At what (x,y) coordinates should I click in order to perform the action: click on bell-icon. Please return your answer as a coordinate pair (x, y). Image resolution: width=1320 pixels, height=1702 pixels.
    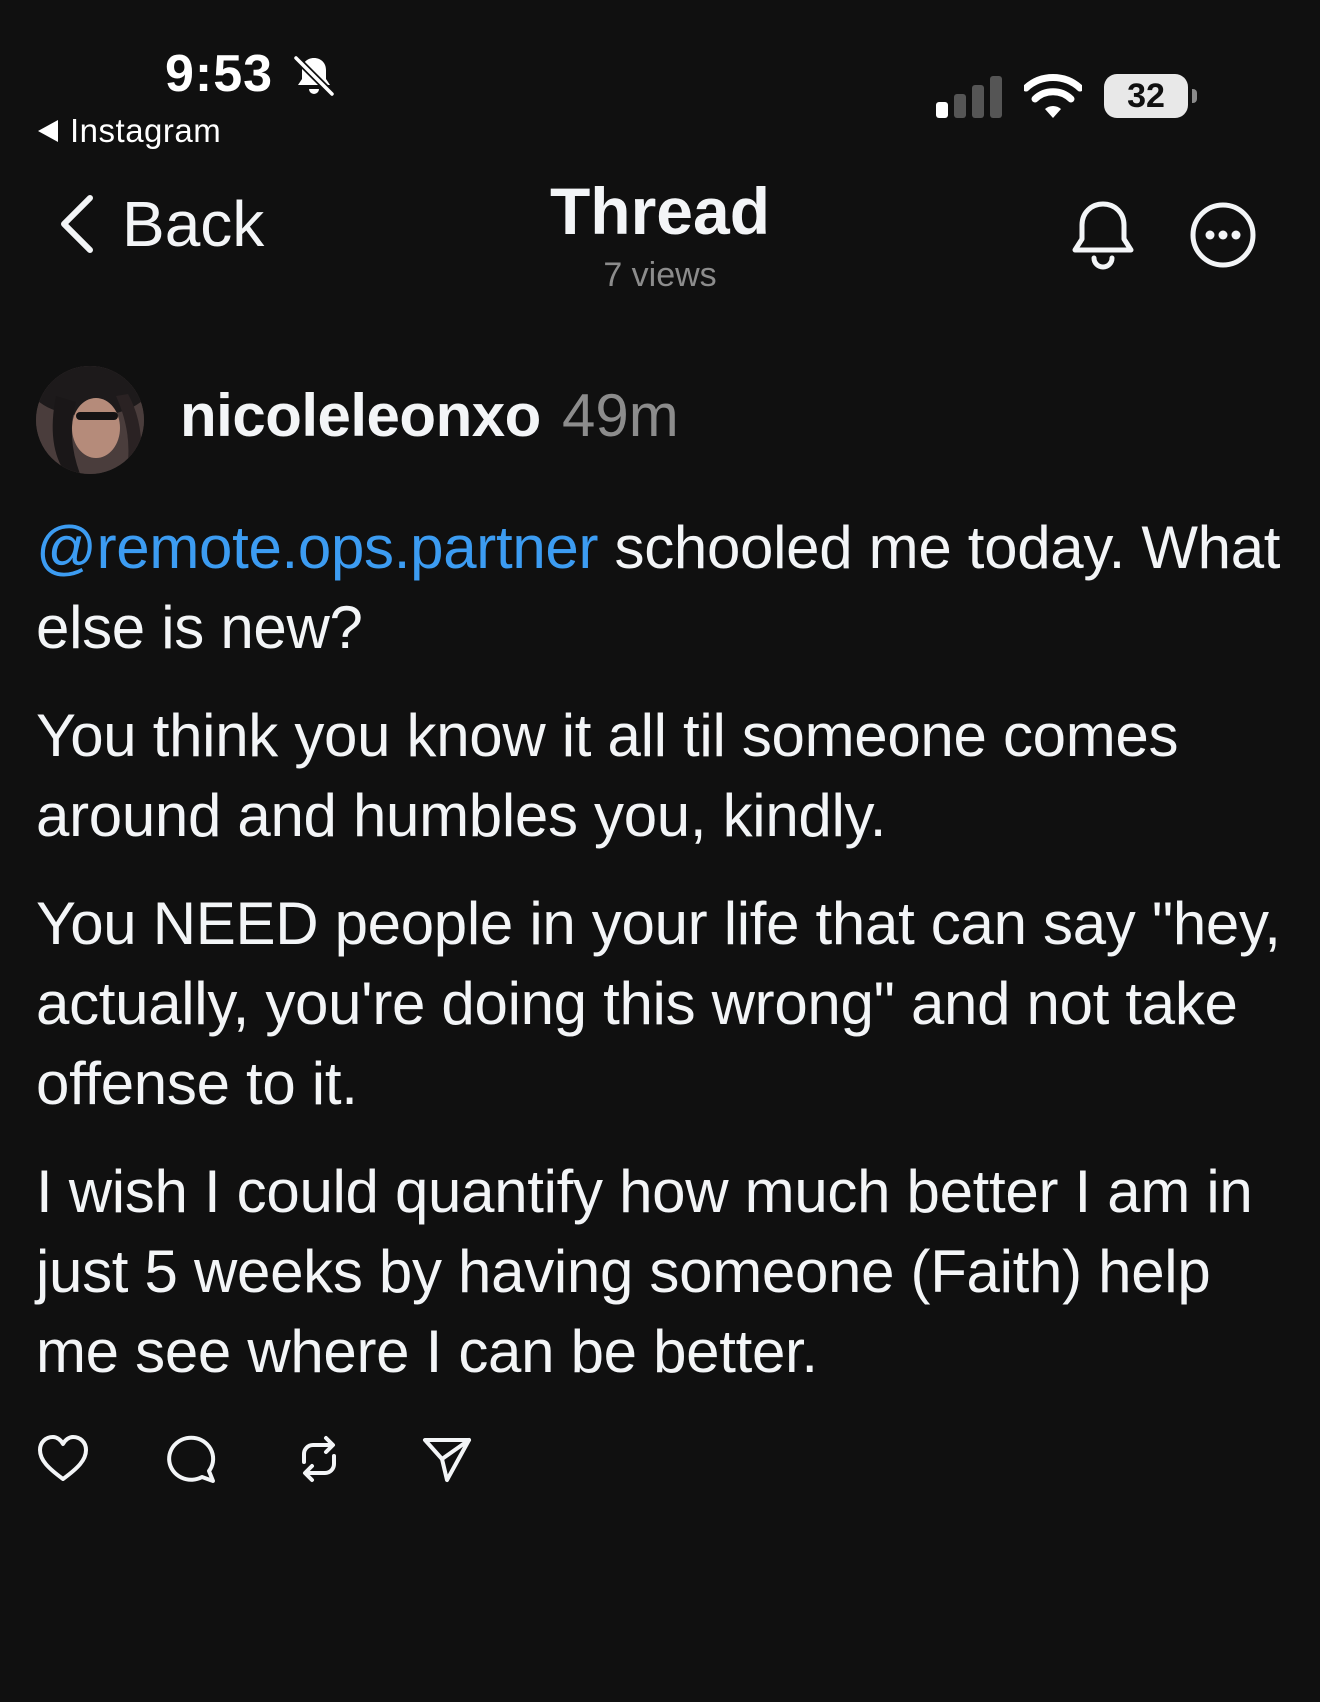
    Looking at the image, I should click on (1103, 235).